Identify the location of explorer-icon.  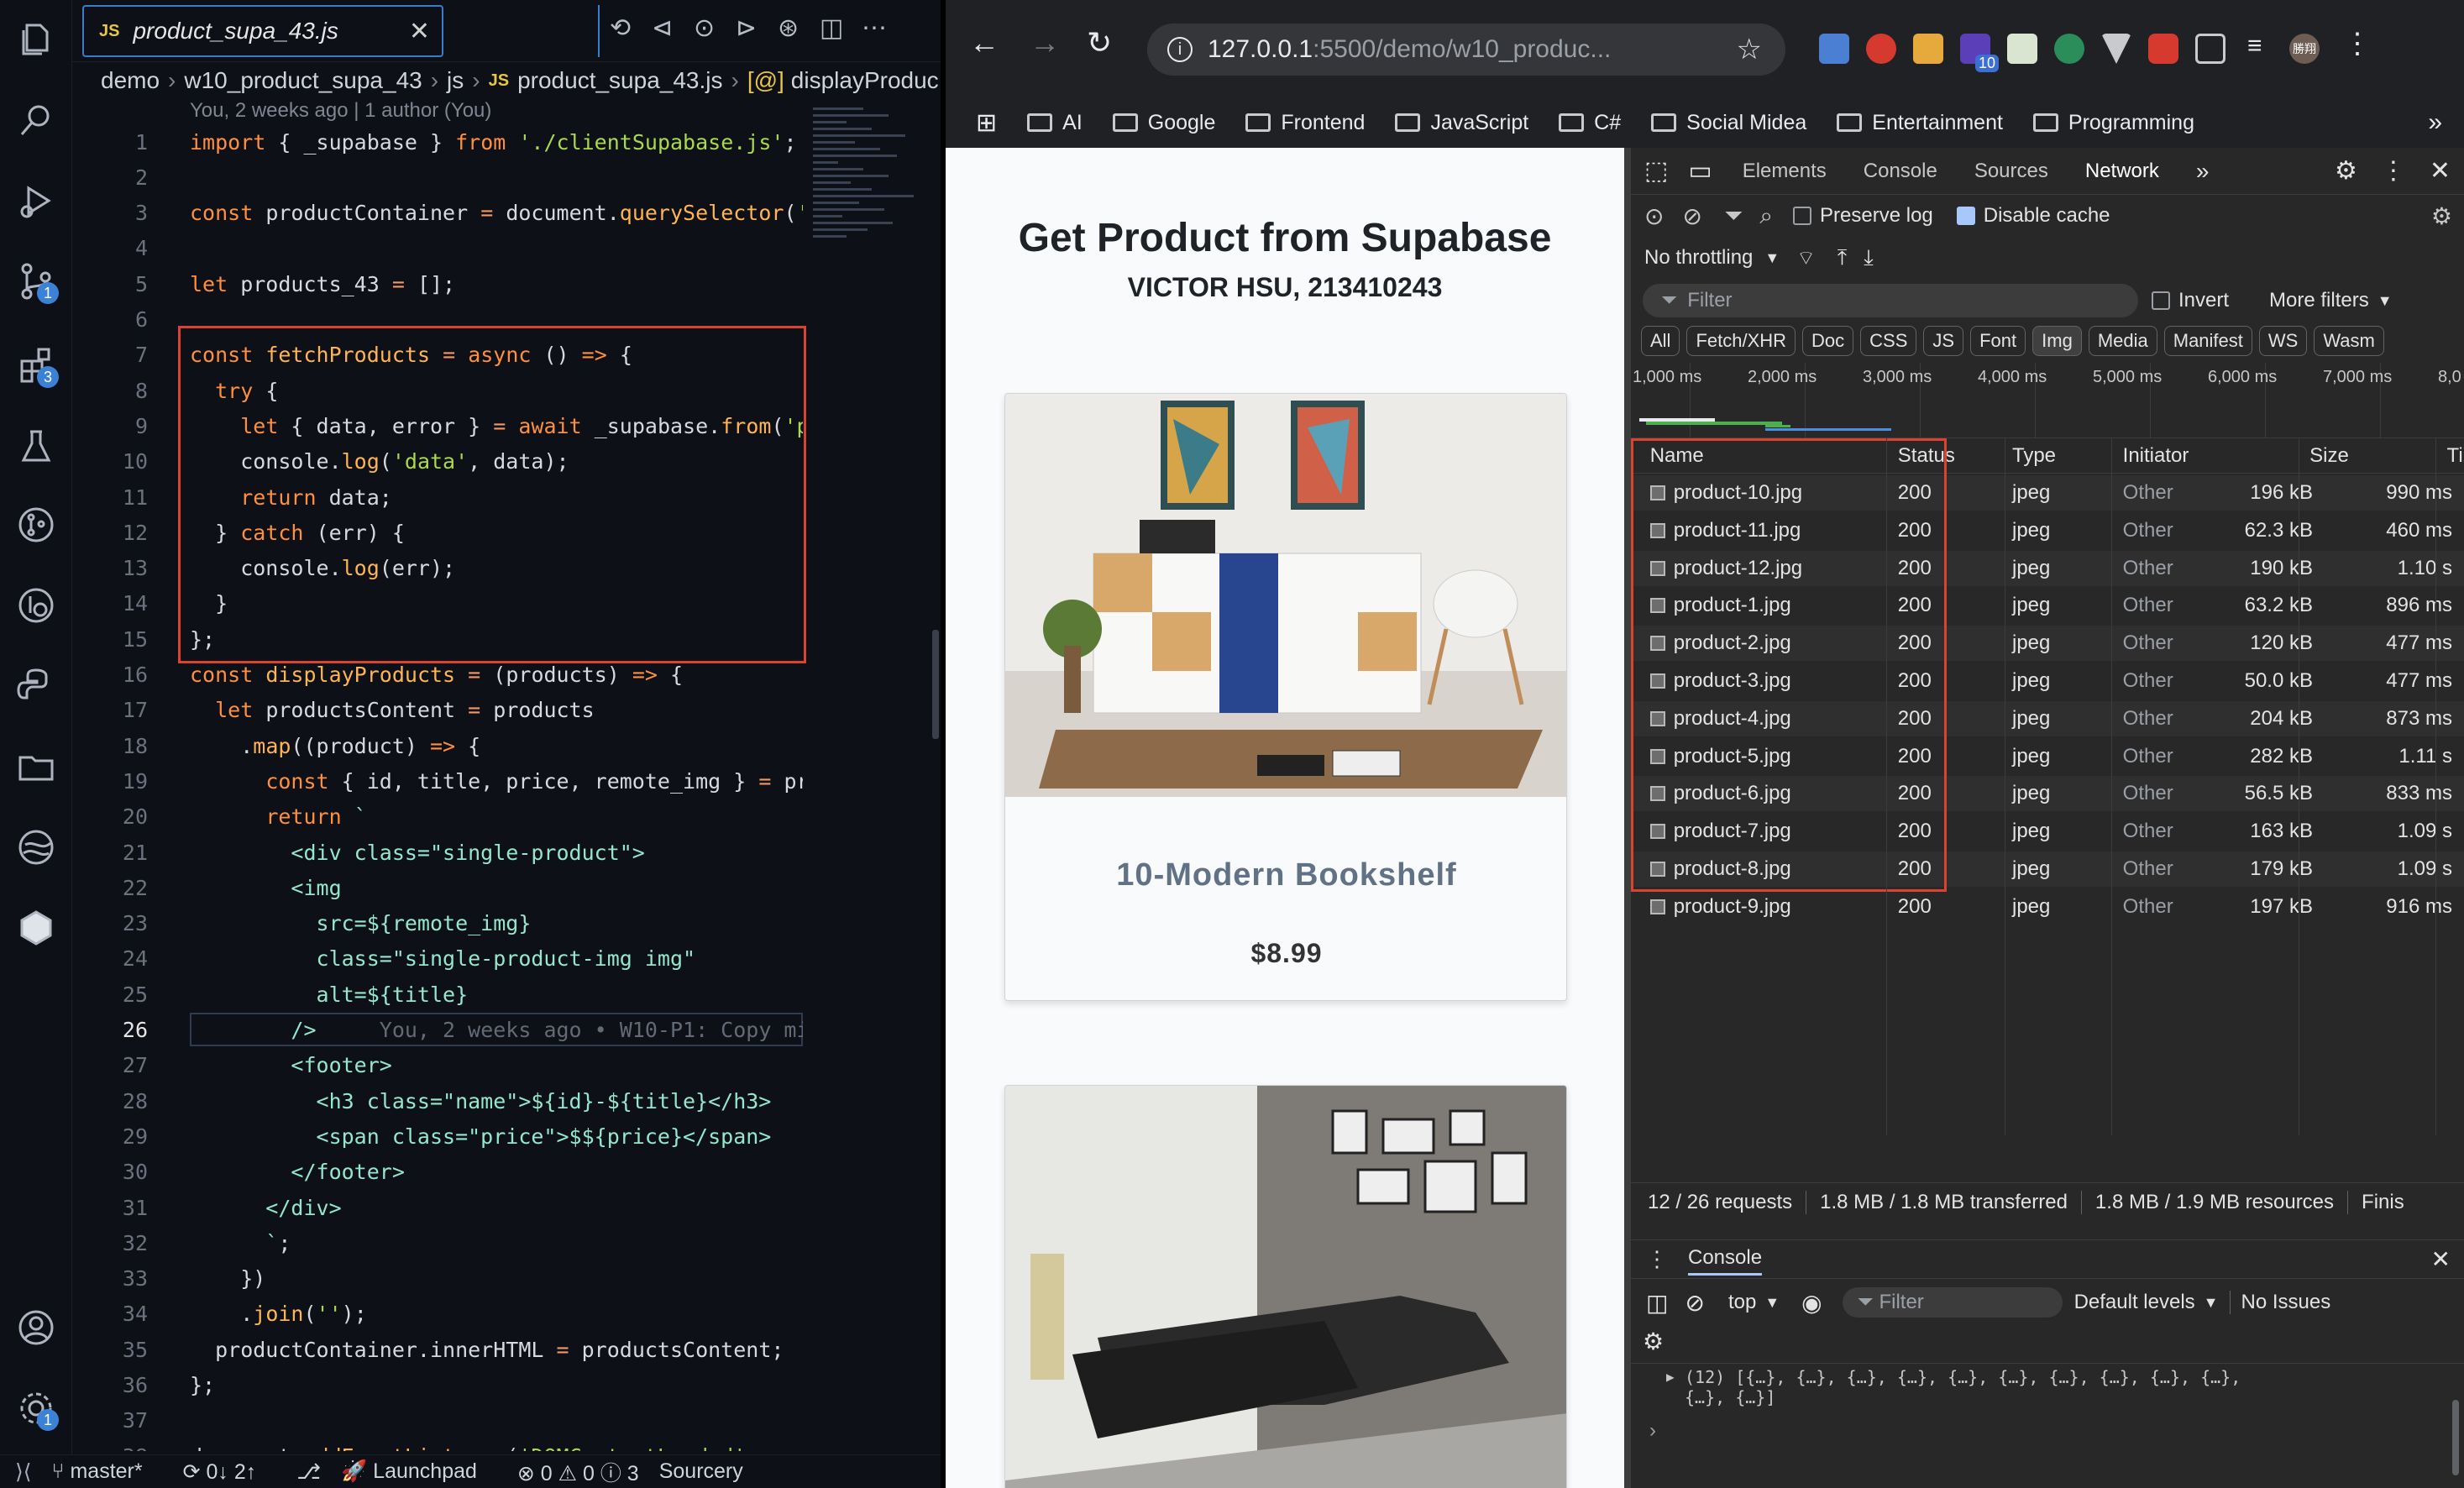
(36, 39).